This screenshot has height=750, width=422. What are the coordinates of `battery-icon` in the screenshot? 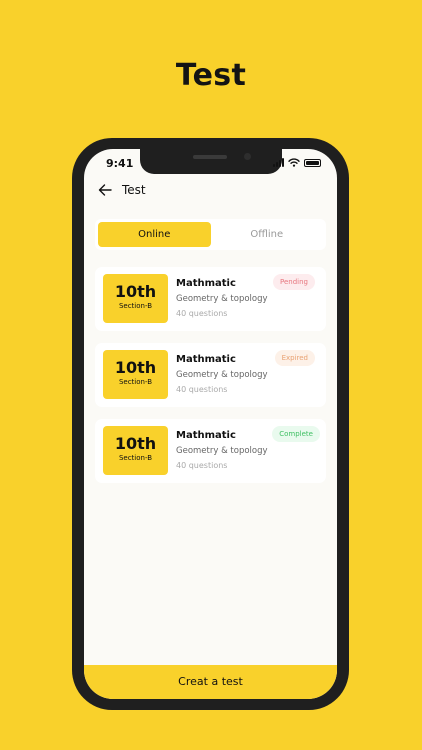 It's located at (312, 162).